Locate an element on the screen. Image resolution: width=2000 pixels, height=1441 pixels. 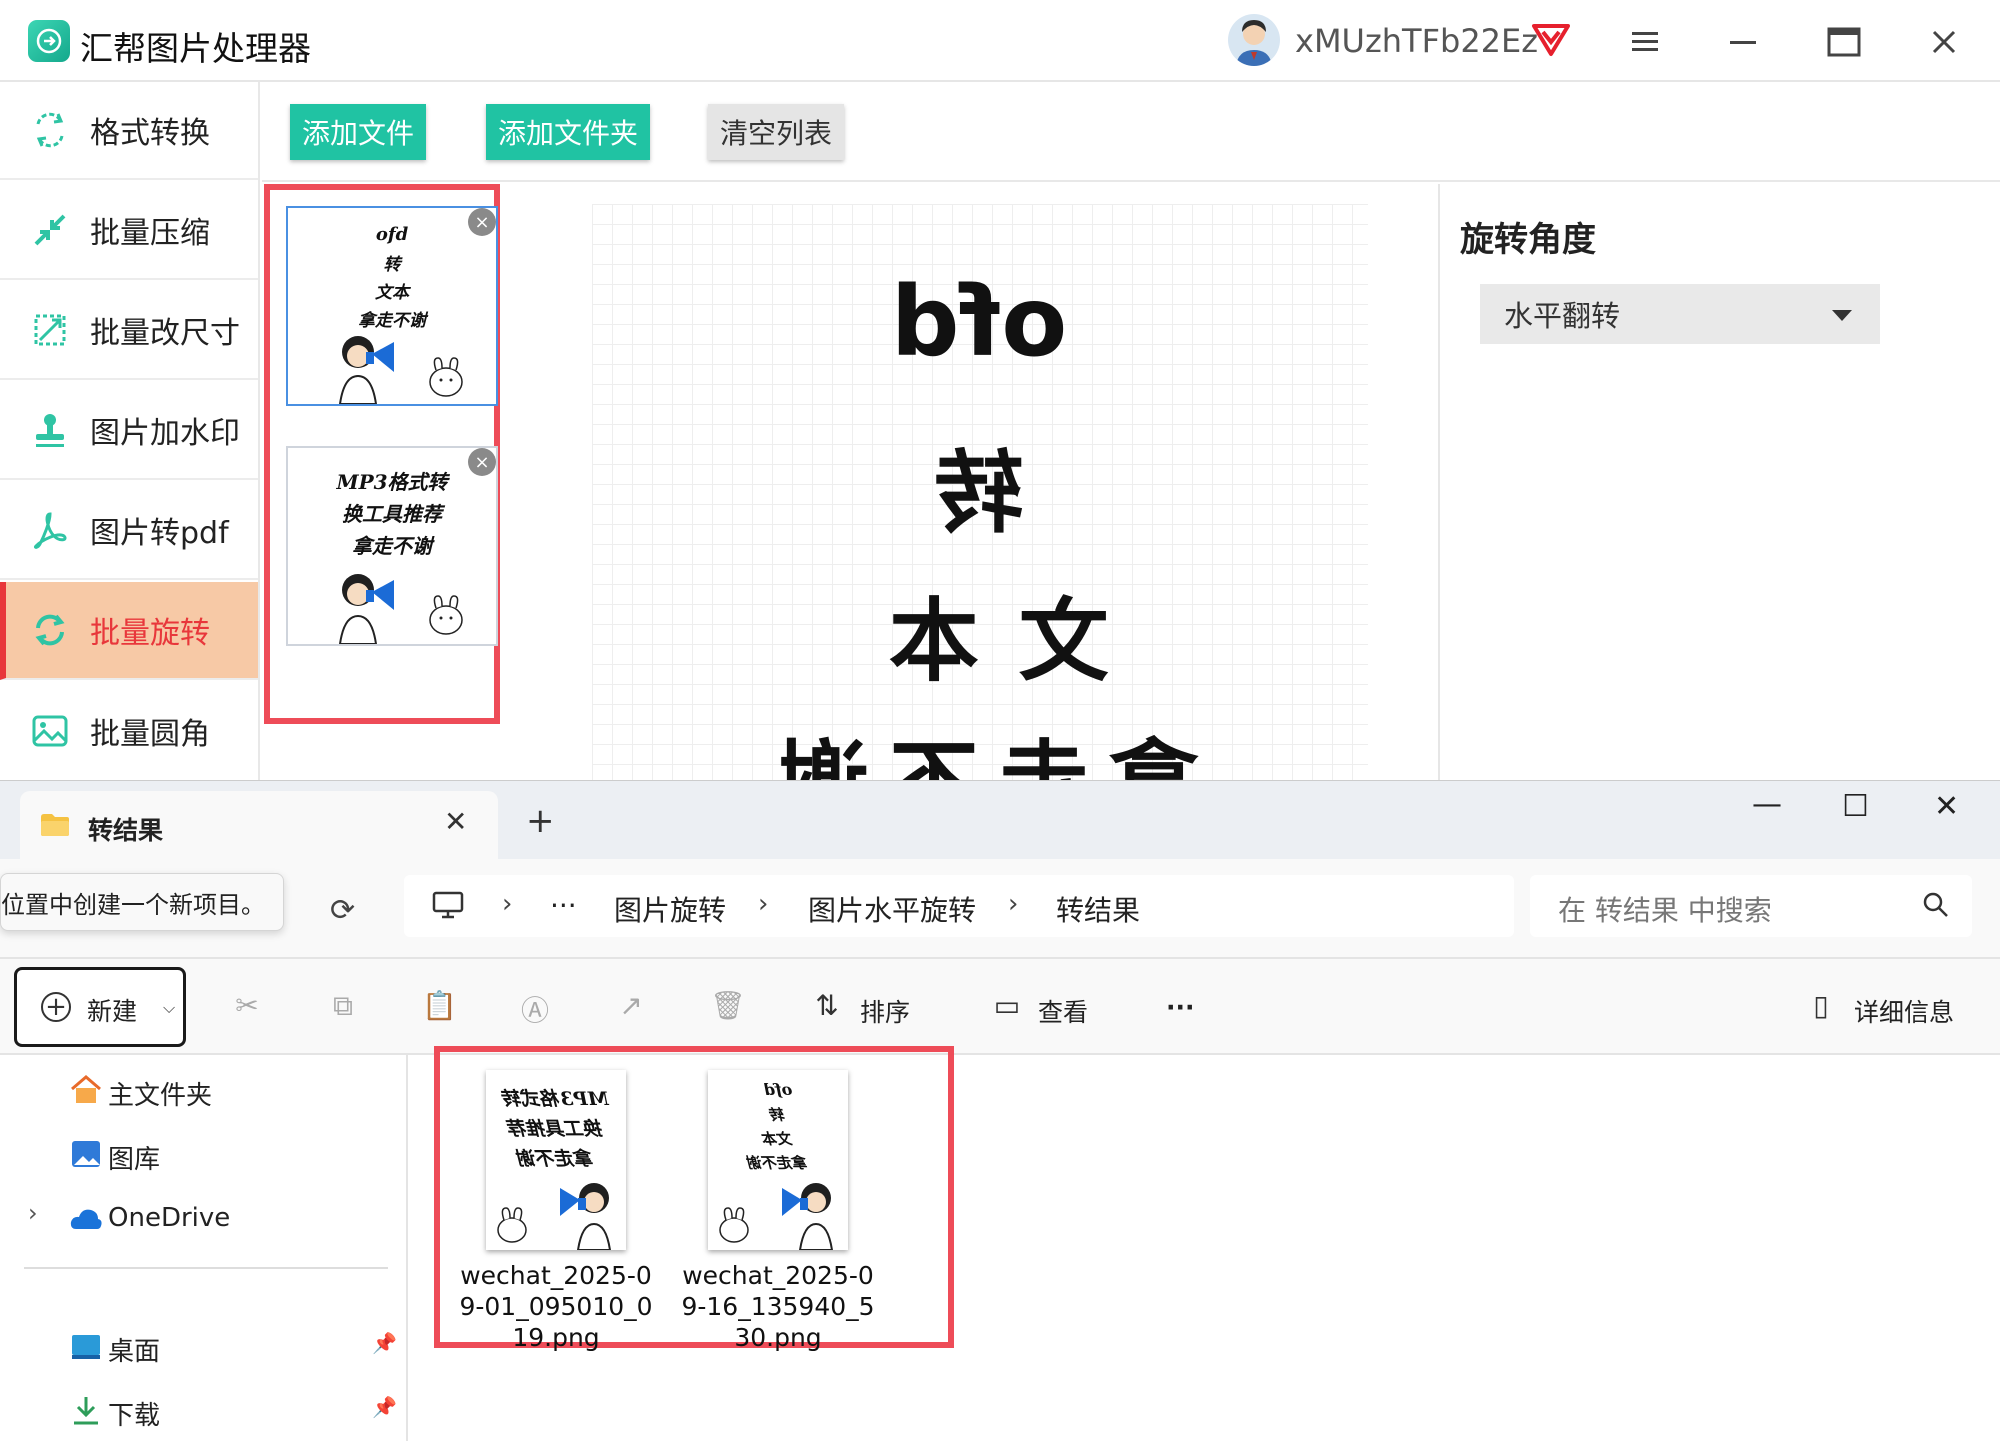
title-bar: 汇帮图片处理器 xMUzhTFb22Ez is located at coordinates (1000, 41).